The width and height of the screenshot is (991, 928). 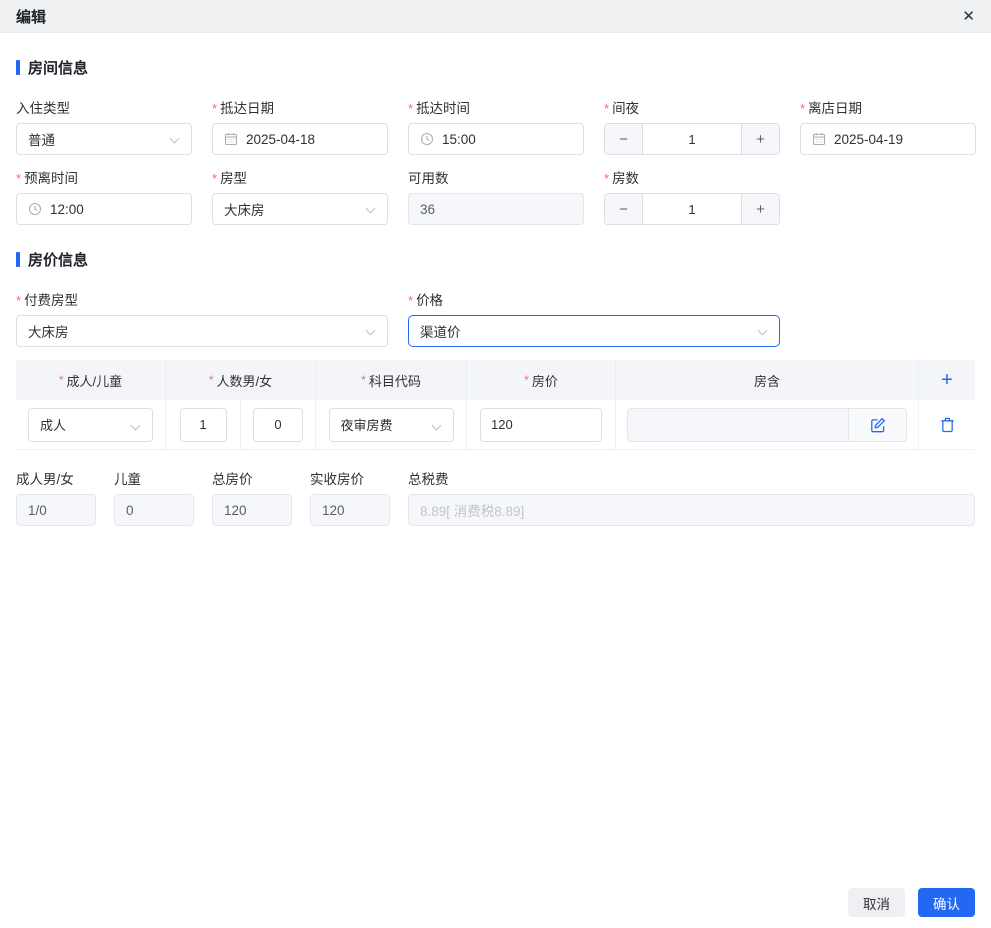 I want to click on field-arrival-time: 抵达时间 15:00, so click(x=496, y=127).